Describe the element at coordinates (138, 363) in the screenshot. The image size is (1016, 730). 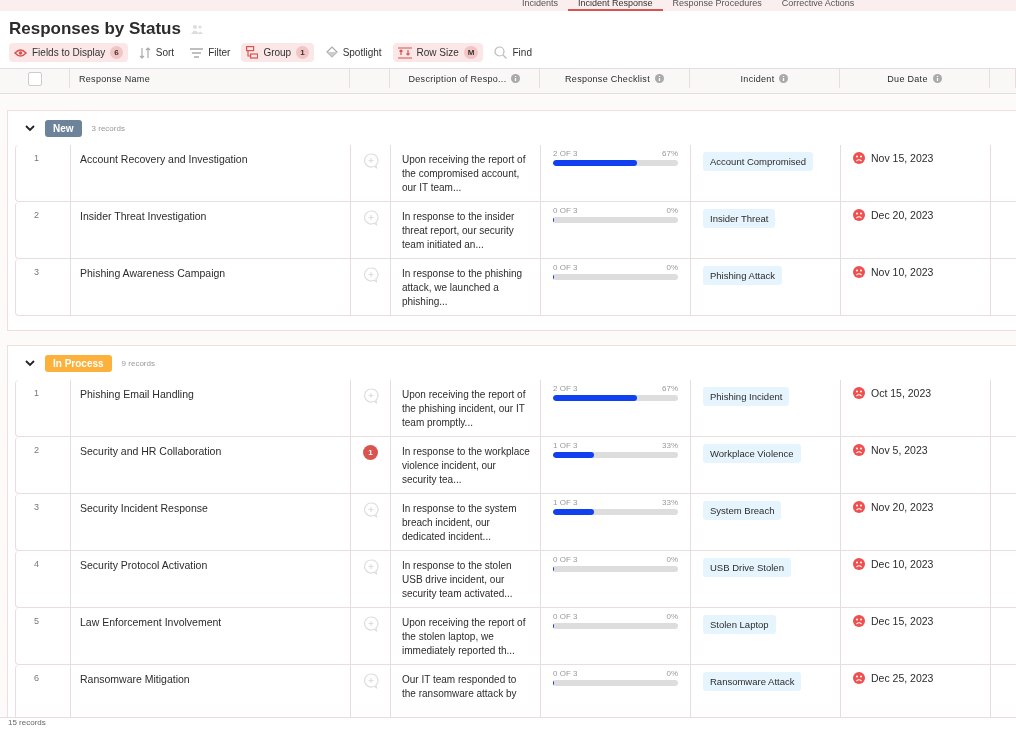
I see `record-count: 9 records` at that location.